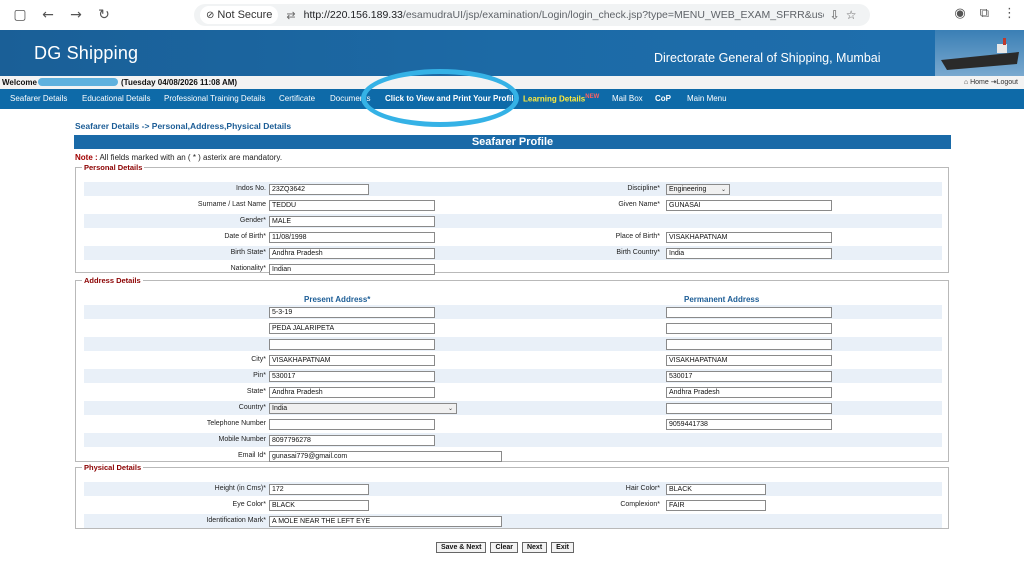  What do you see at coordinates (534, 547) in the screenshot?
I see `next-button: Next` at bounding box center [534, 547].